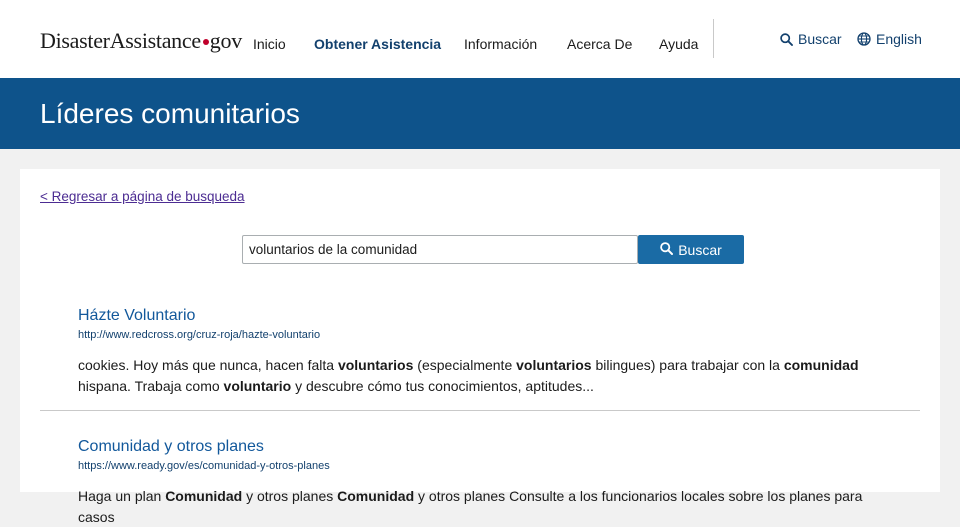 Image resolution: width=960 pixels, height=527 pixels. What do you see at coordinates (599, 44) in the screenshot?
I see `nav-item-acerca-de: Acerca De` at bounding box center [599, 44].